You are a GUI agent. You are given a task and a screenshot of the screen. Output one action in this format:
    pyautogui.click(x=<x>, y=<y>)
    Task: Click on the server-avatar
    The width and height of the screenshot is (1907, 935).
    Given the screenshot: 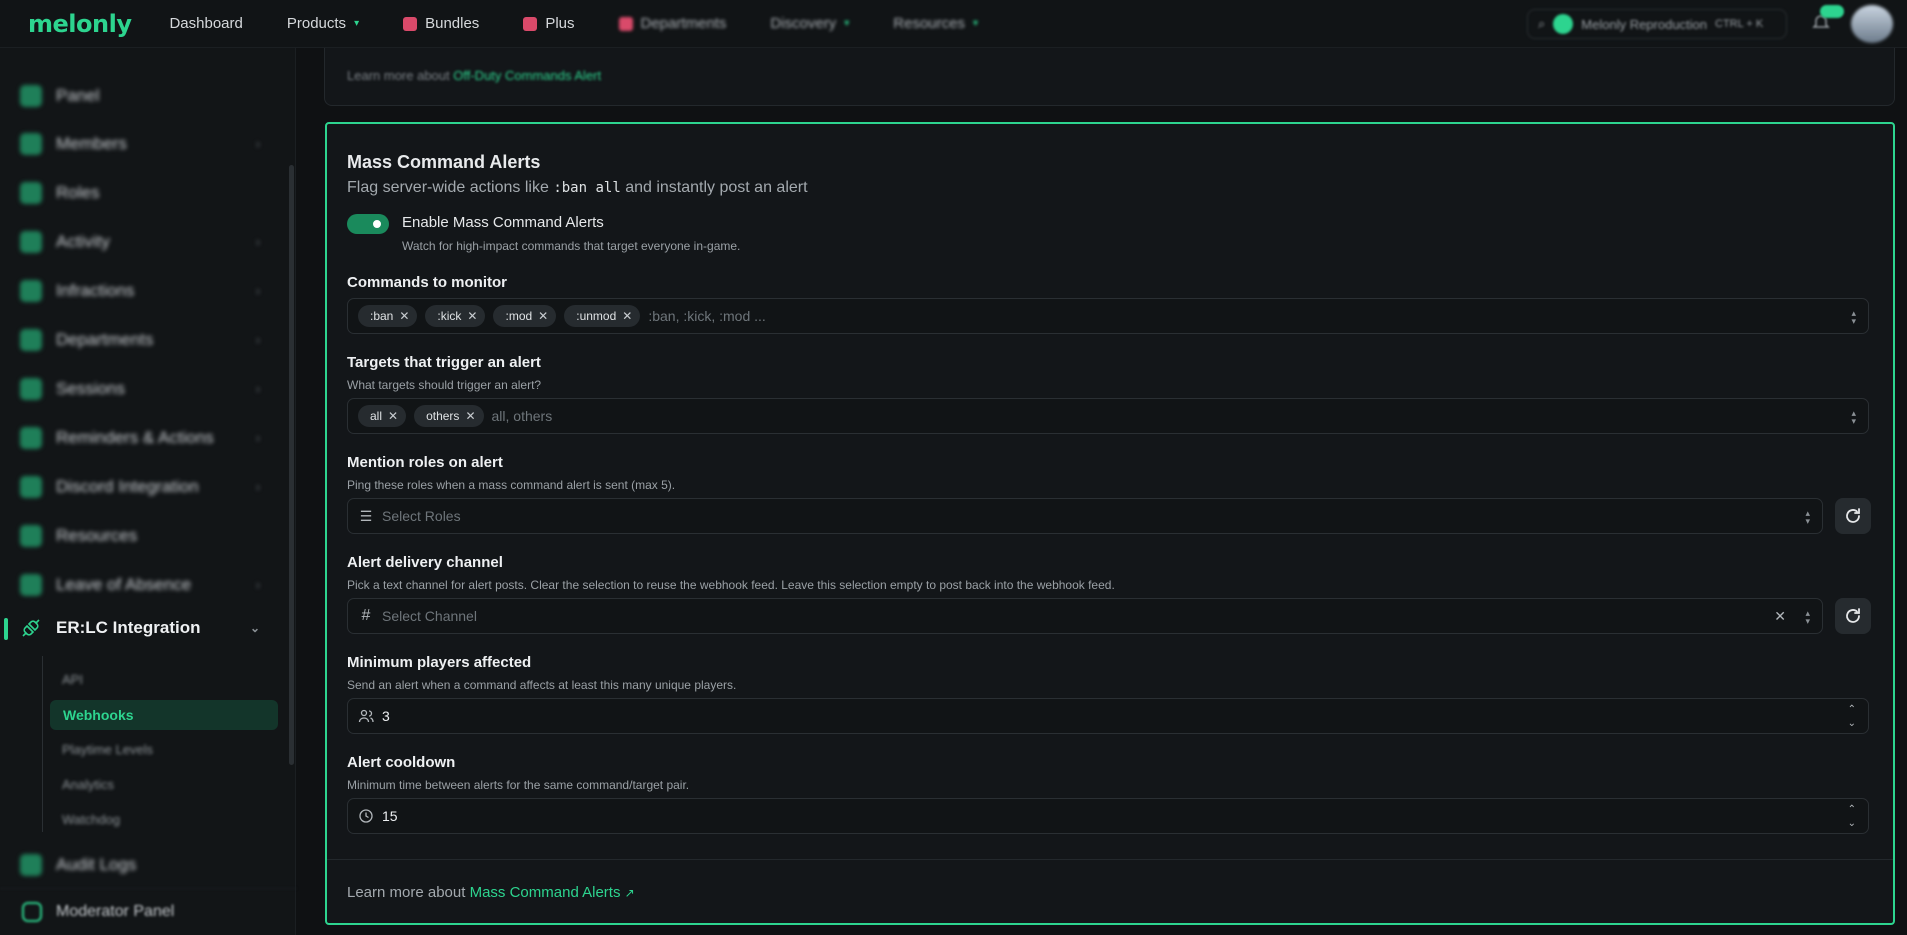 What is the action you would take?
    pyautogui.click(x=1563, y=24)
    